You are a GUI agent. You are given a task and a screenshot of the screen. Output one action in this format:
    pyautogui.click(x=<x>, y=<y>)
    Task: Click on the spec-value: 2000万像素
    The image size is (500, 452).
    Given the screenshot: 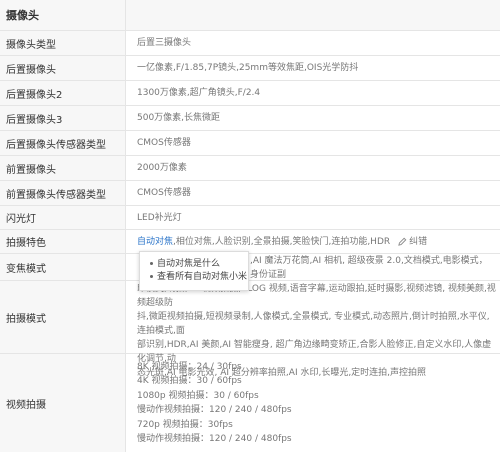 What is the action you would take?
    pyautogui.click(x=162, y=168)
    